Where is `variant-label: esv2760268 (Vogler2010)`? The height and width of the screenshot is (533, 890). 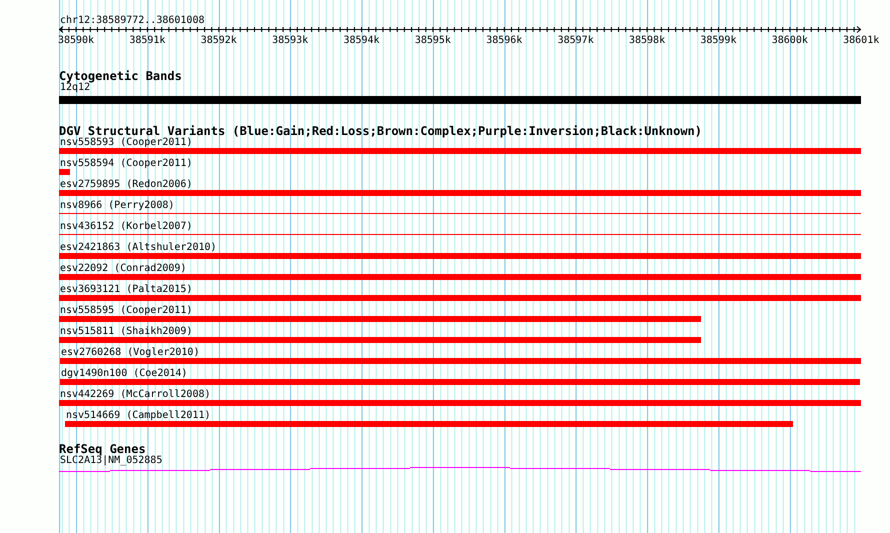 variant-label: esv2760268 (Vogler2010) is located at coordinates (130, 352).